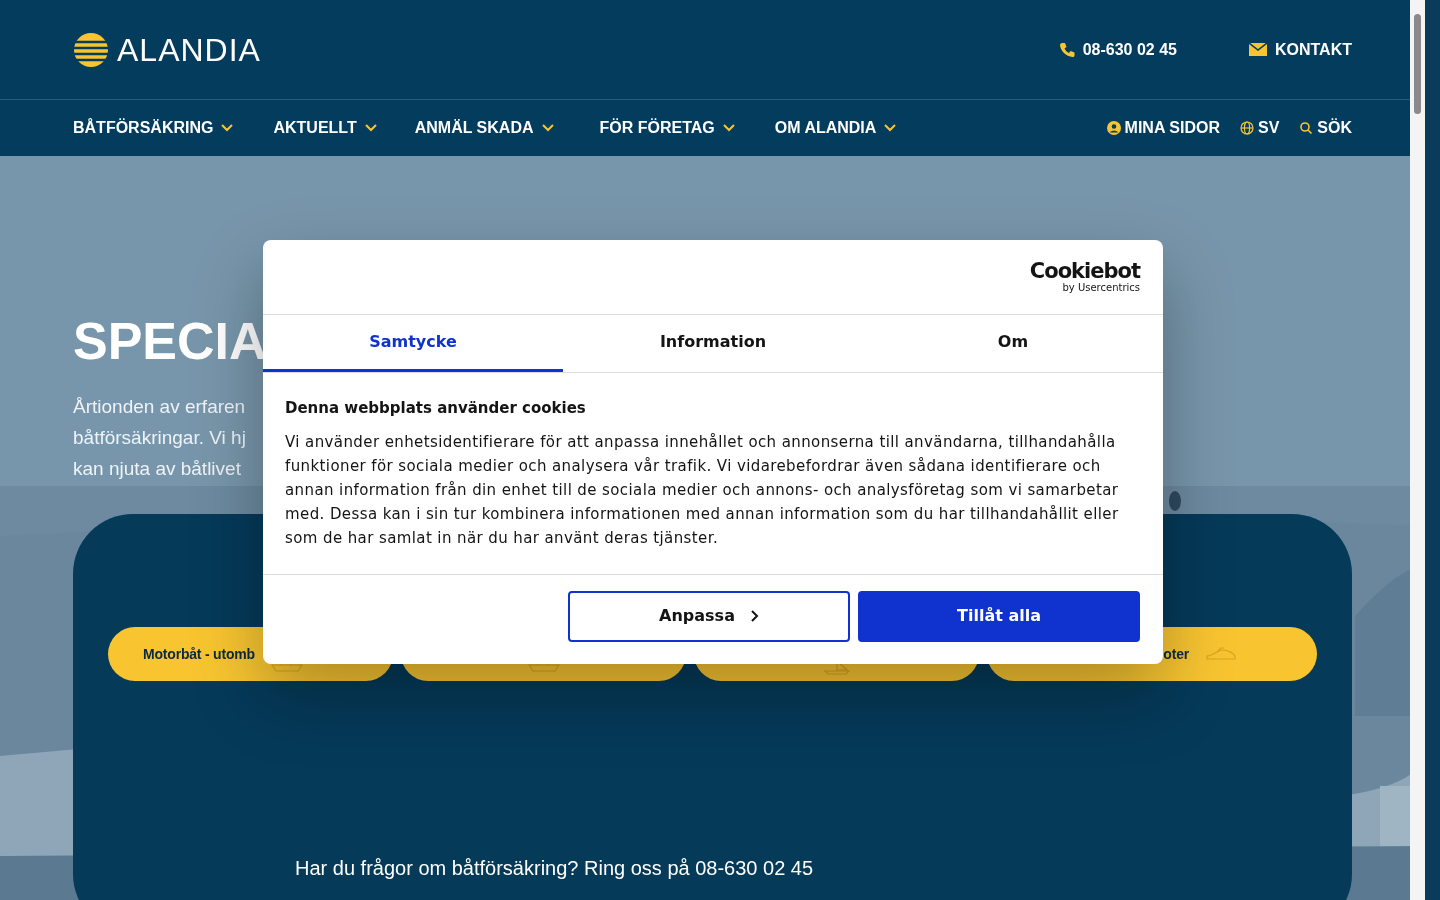 The image size is (1440, 900). Describe the element at coordinates (325, 128) in the screenshot. I see `nav-item: AKTUELLT` at that location.